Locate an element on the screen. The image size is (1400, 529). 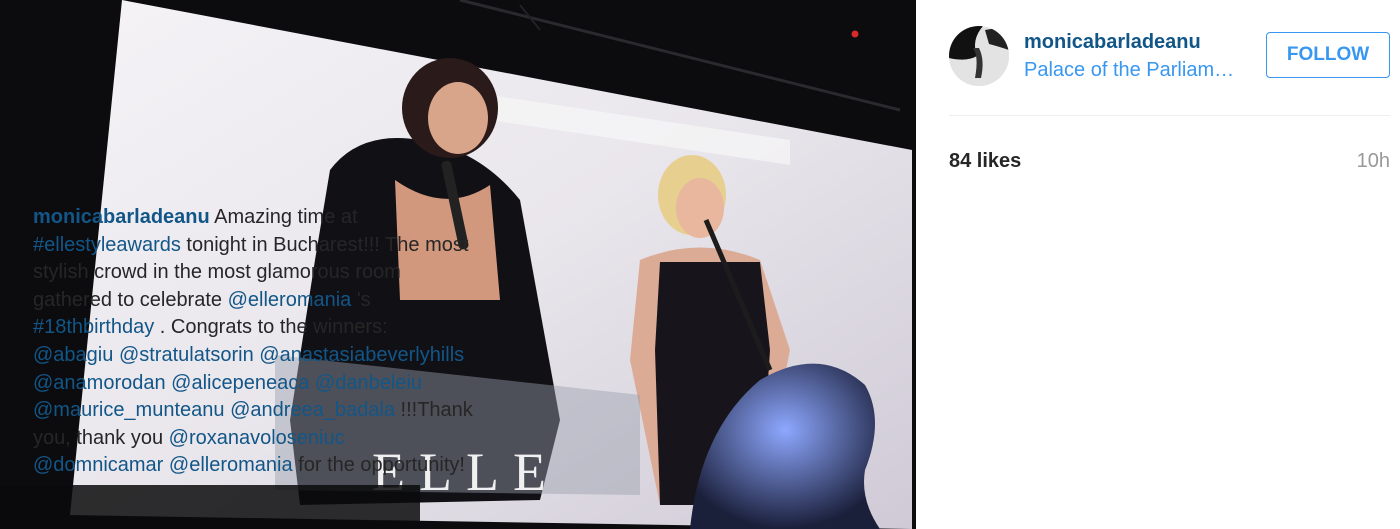
caption-text: for the opportunity! is located at coordinates (378, 465).